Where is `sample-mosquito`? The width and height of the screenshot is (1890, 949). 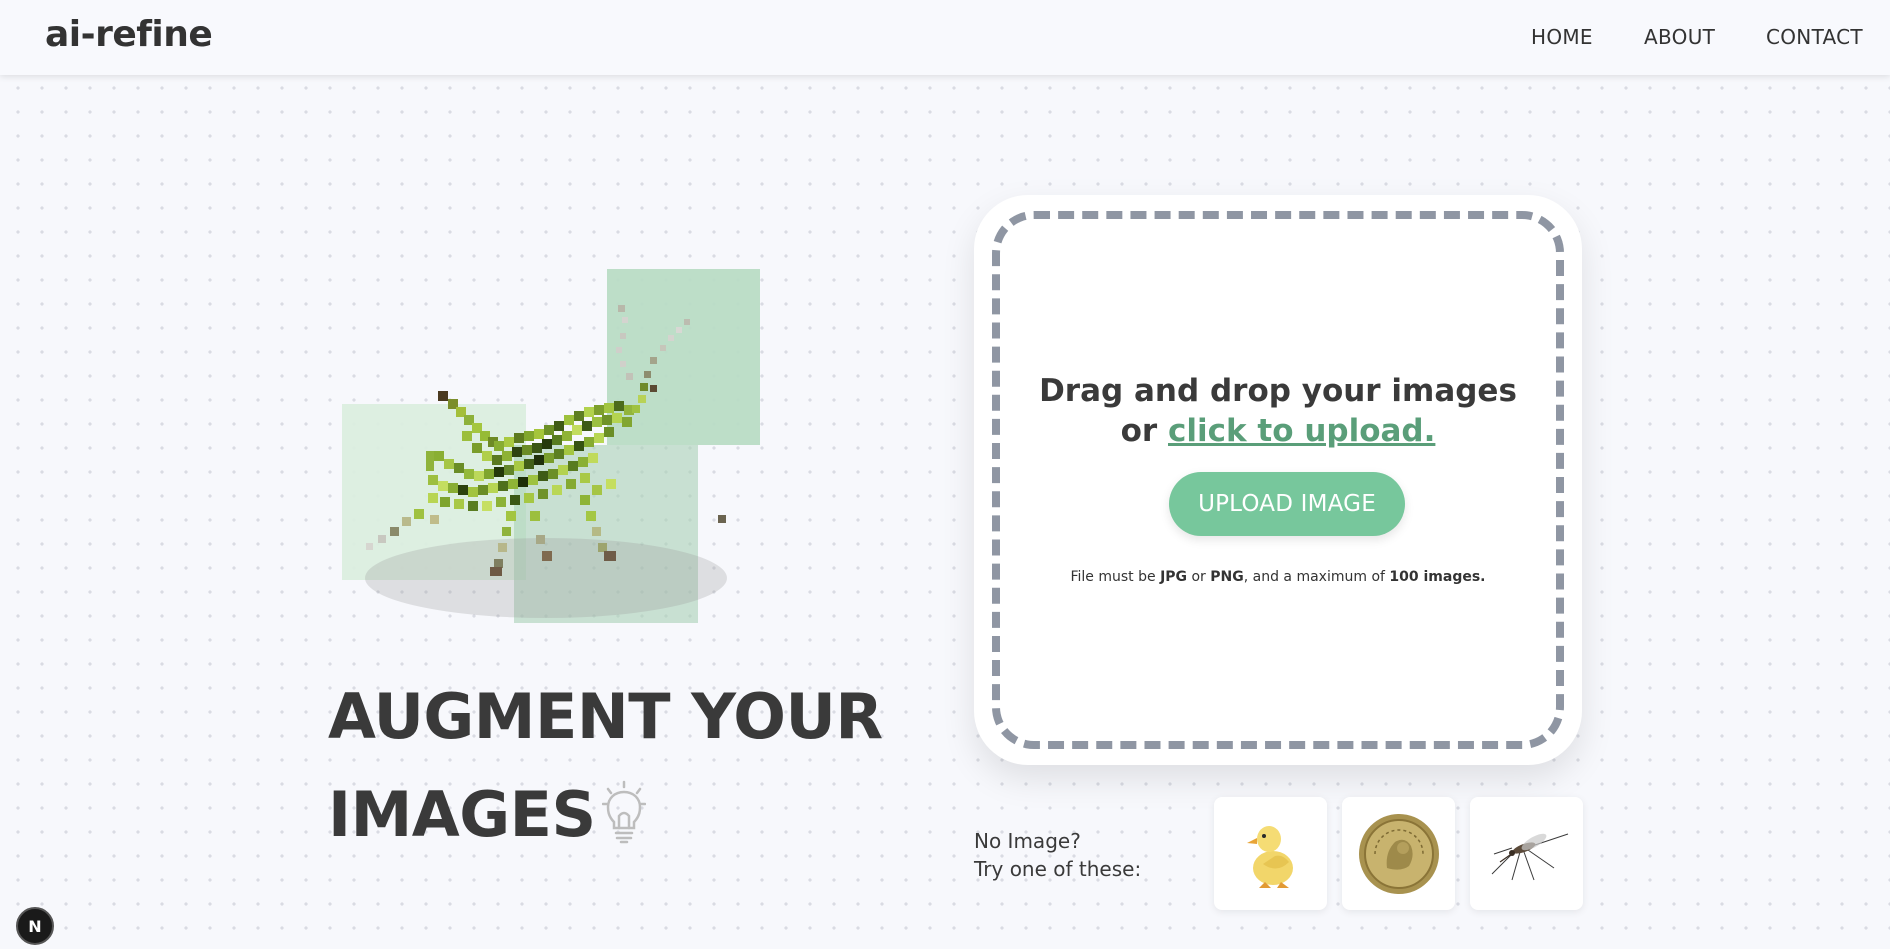 sample-mosquito is located at coordinates (1526, 853).